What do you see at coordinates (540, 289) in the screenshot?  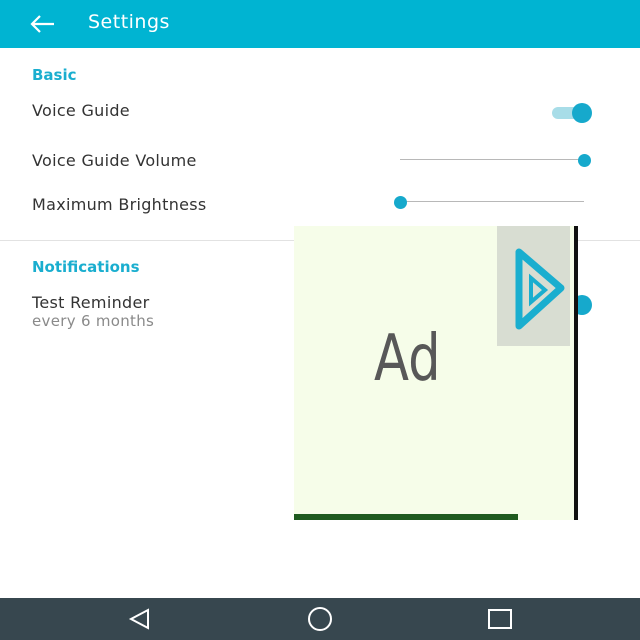 I see `adchoices-play-icon` at bounding box center [540, 289].